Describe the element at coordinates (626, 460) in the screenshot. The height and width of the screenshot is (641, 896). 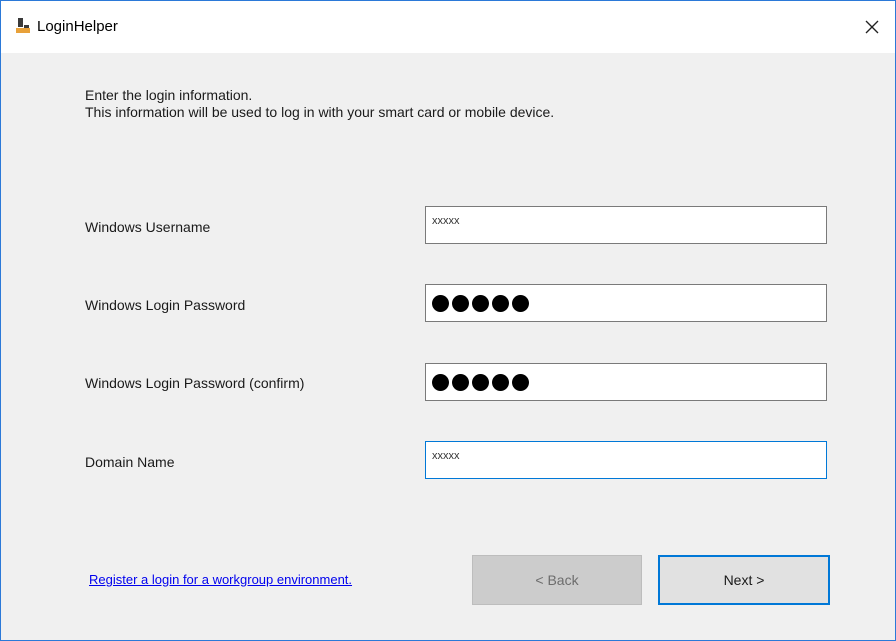
I see `domain-input: xxxxx` at that location.